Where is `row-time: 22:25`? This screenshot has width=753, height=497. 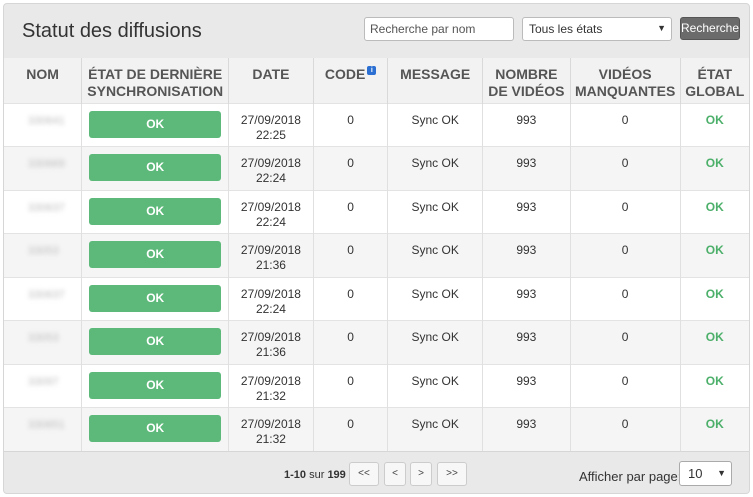
row-time: 22:25 is located at coordinates (270, 134).